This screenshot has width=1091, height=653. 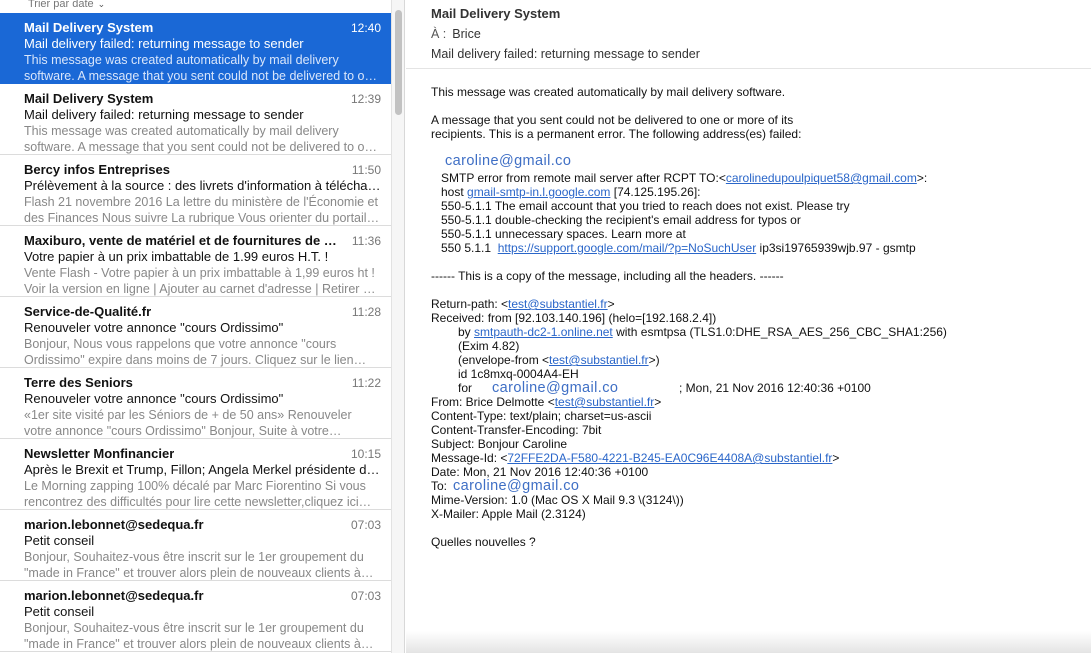 I want to click on exim-line: (Exim 4.82), so click(x=489, y=346).